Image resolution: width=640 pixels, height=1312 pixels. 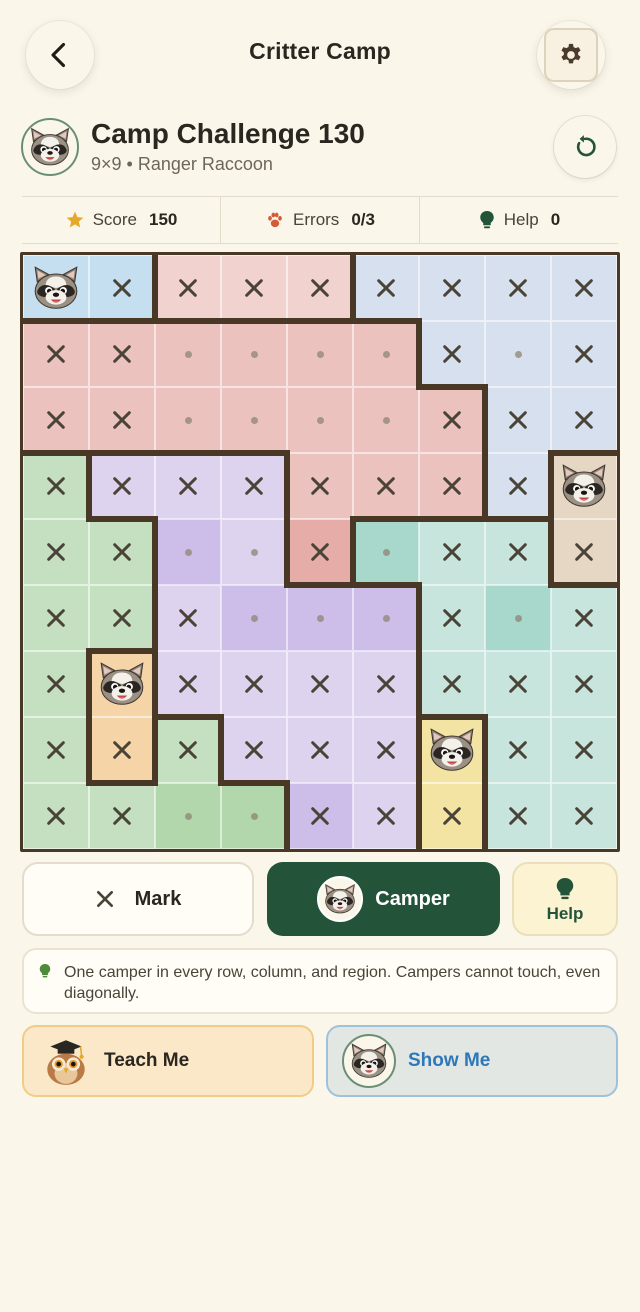 What do you see at coordinates (565, 899) in the screenshot?
I see `help-button: Help` at bounding box center [565, 899].